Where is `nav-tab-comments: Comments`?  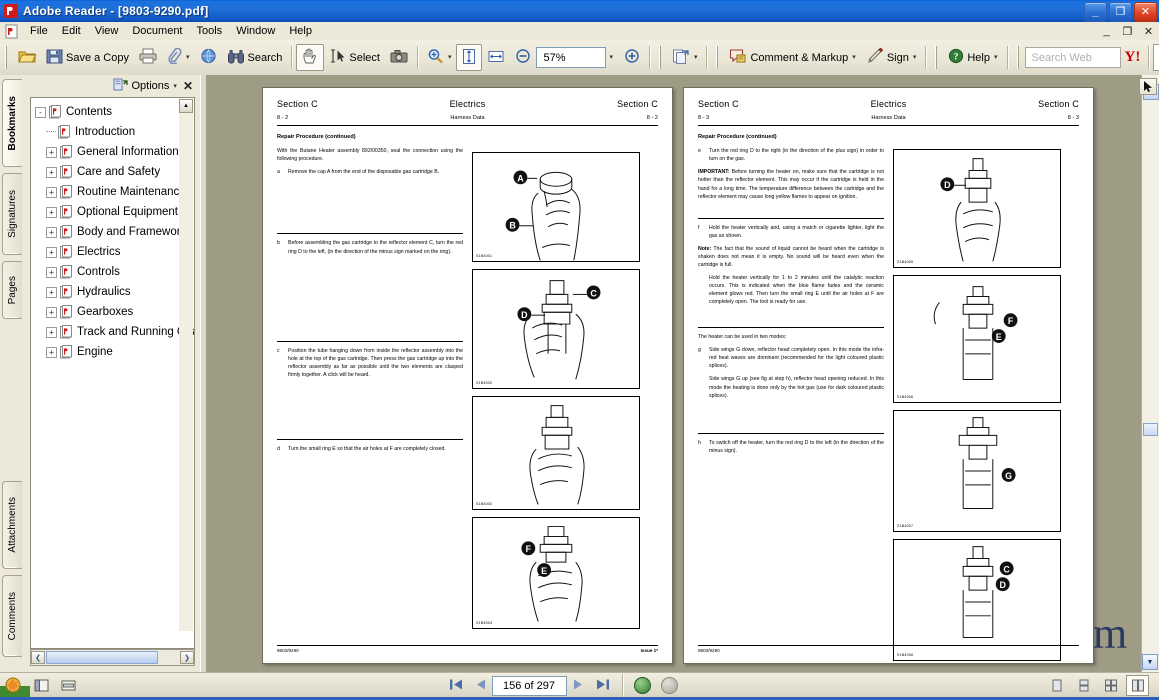 nav-tab-comments: Comments is located at coordinates (12, 616).